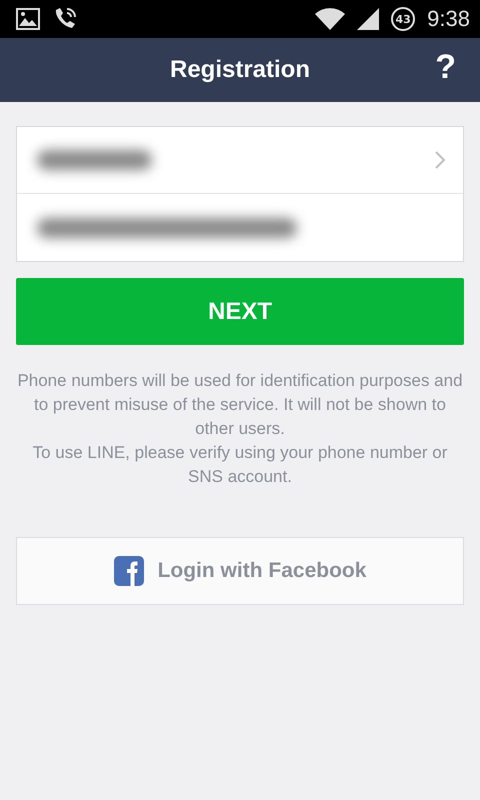 This screenshot has height=800, width=480. Describe the element at coordinates (240, 311) in the screenshot. I see `next-button: NEXT` at that location.